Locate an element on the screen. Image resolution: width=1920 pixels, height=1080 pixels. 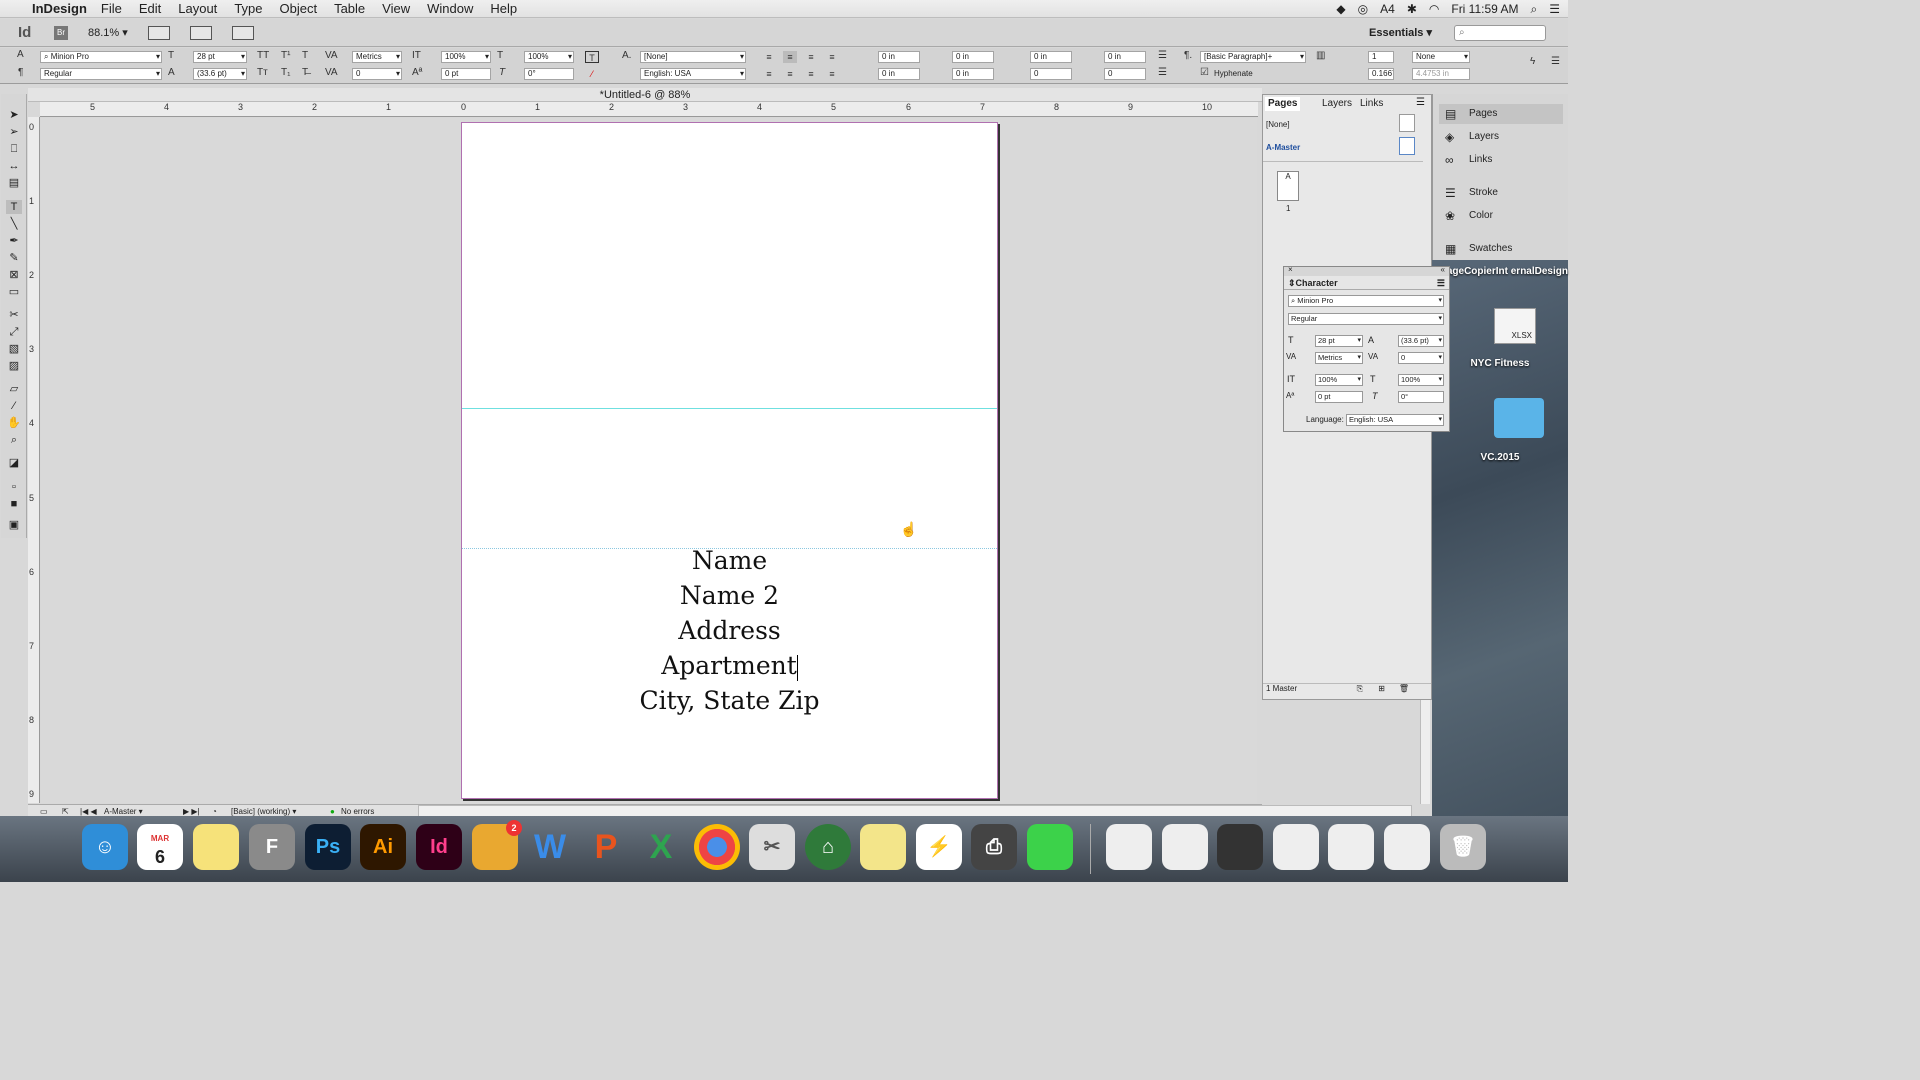
direct-selection-tool-icon: ➢ is located at coordinates (14, 132).